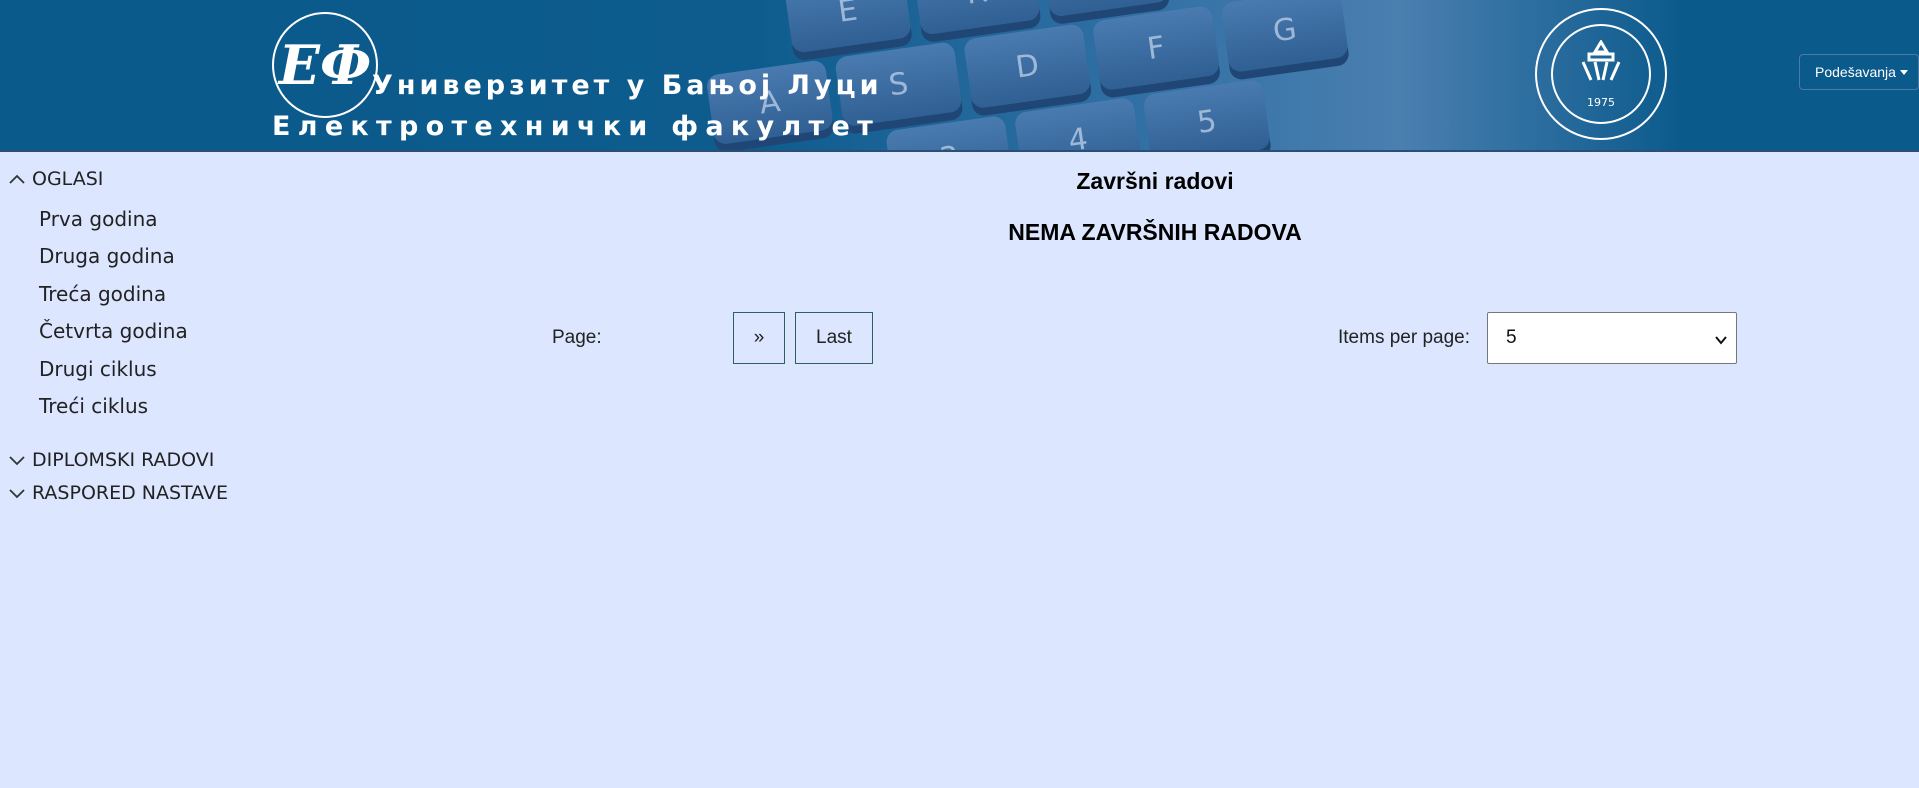 Image resolution: width=1919 pixels, height=788 pixels. Describe the element at coordinates (130, 493) in the screenshot. I see `sidebar-section-label: RASPORED NASTAVE` at that location.